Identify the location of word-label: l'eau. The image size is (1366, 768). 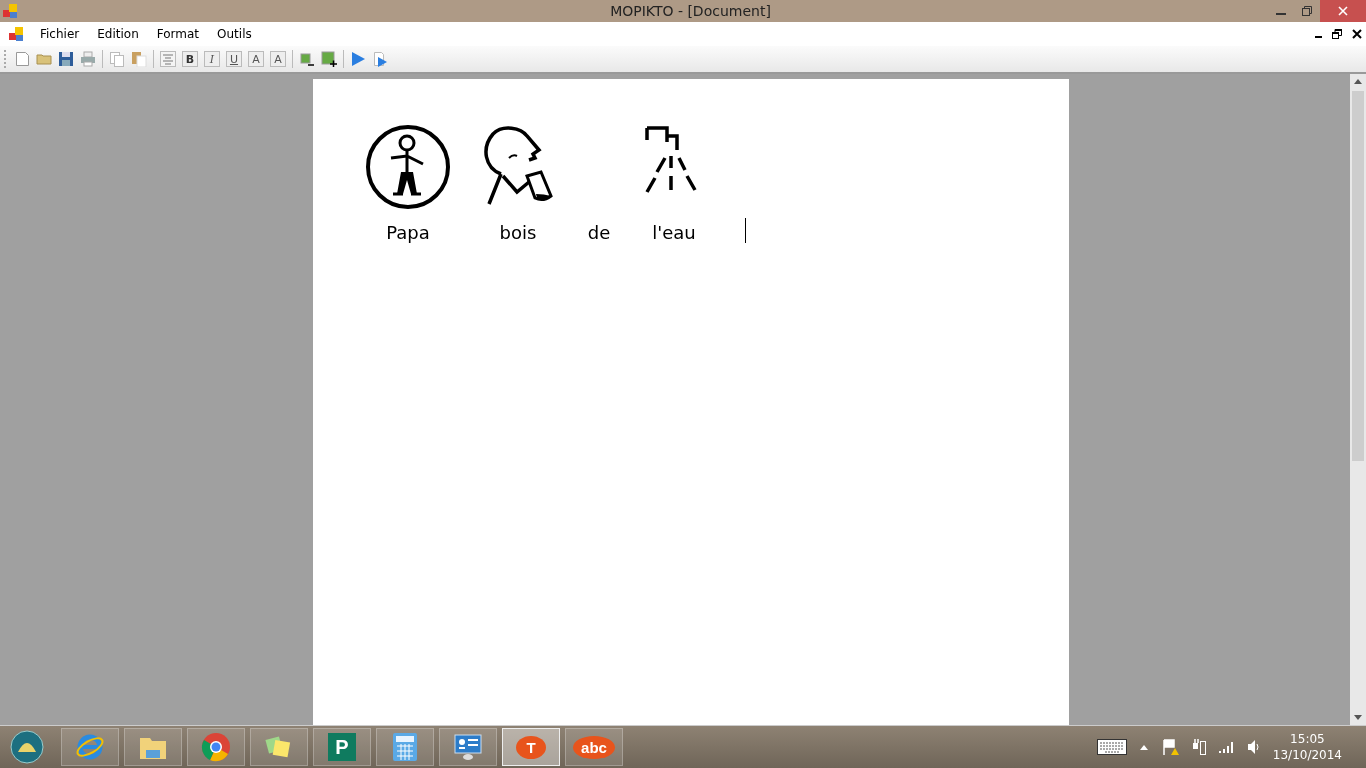
(674, 232).